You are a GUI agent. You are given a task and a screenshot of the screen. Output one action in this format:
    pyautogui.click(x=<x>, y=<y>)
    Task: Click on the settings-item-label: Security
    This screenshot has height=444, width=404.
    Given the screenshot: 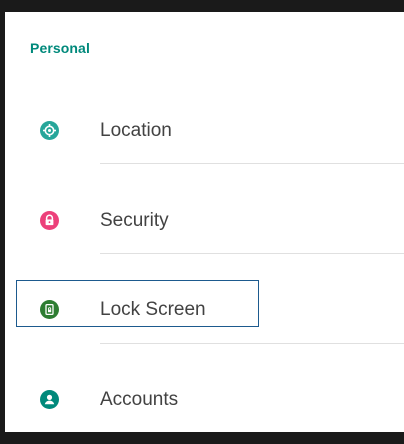 What is the action you would take?
    pyautogui.click(x=134, y=220)
    